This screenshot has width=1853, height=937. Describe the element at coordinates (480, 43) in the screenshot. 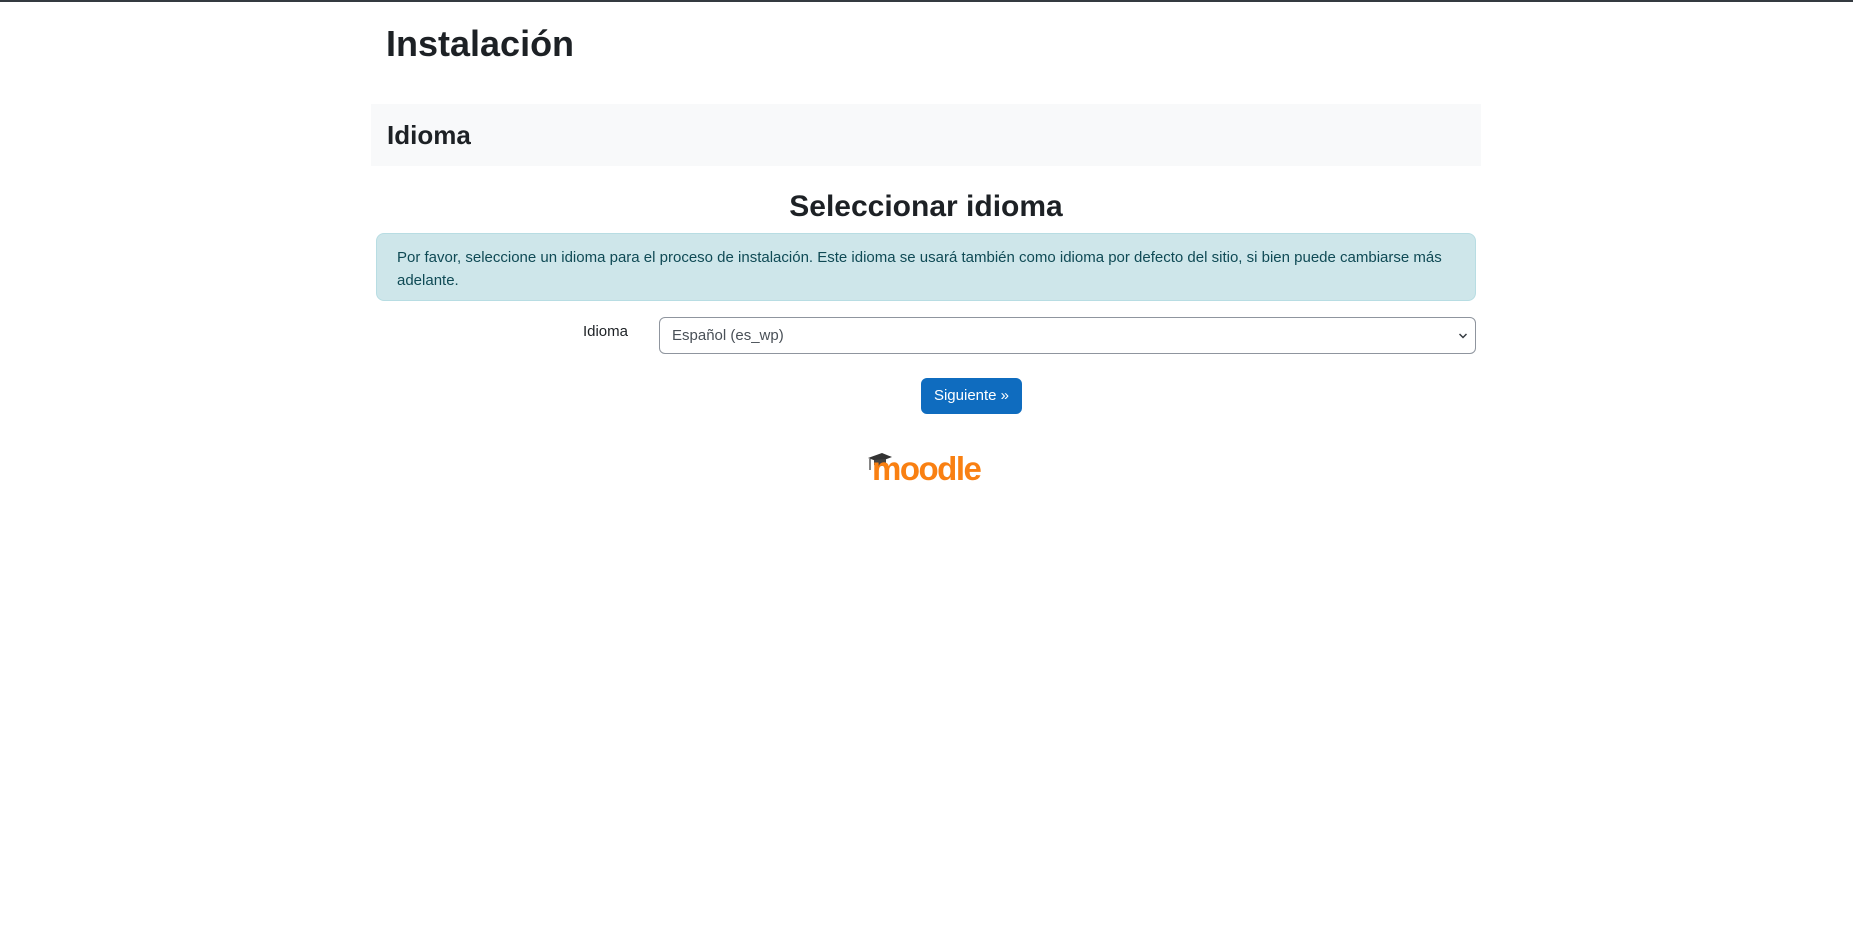

I see `page-title: Instalación` at that location.